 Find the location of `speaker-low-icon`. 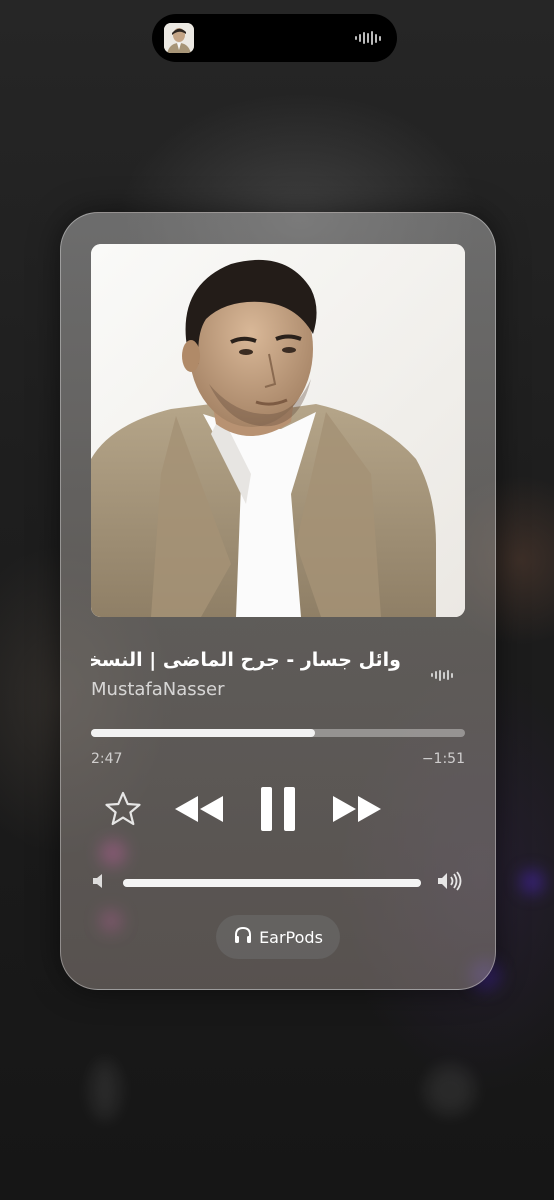

speaker-low-icon is located at coordinates (99, 883).